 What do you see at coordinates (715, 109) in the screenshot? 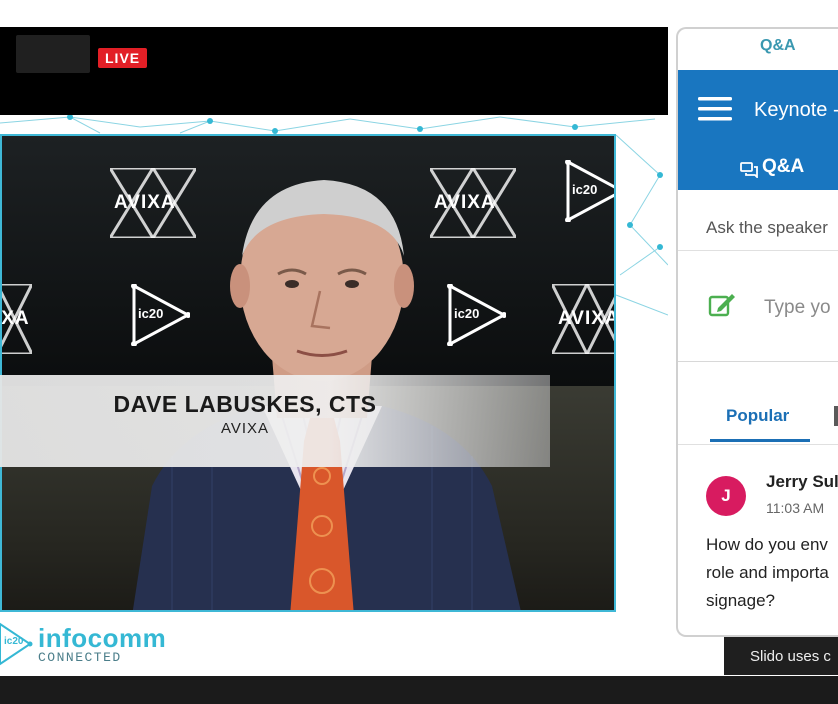
I see `hamburger-menu-icon` at bounding box center [715, 109].